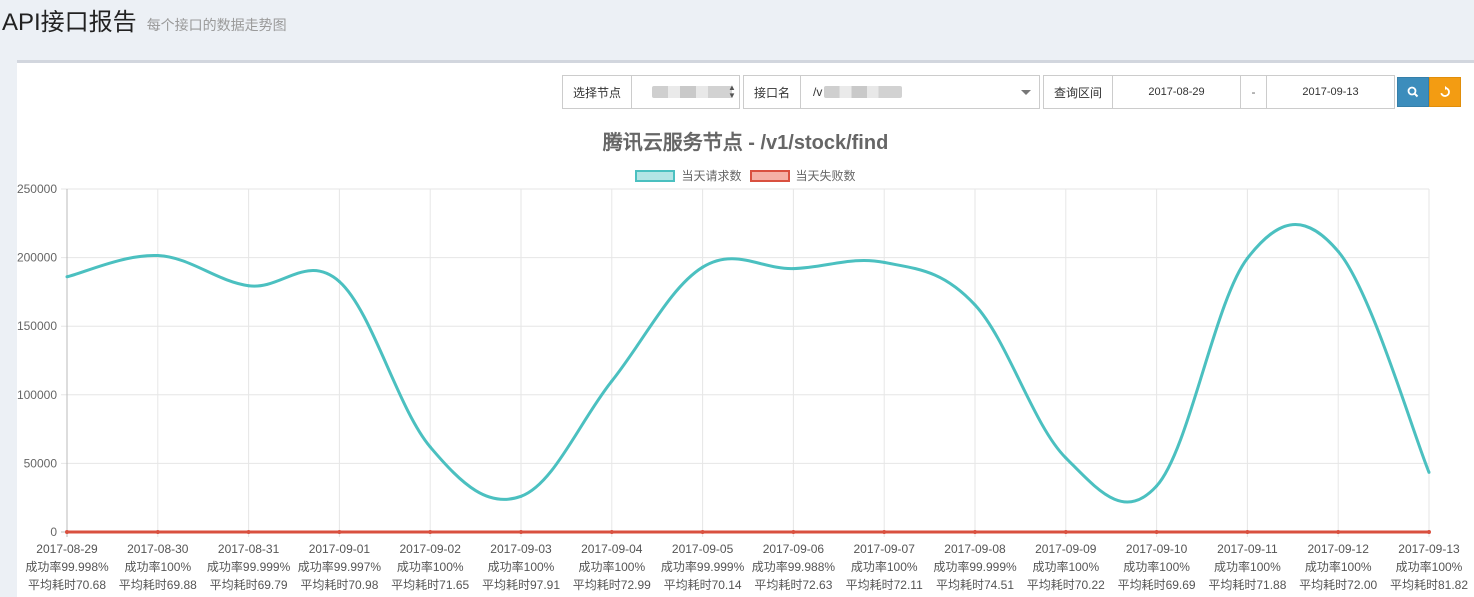 This screenshot has height=597, width=1474. Describe the element at coordinates (794, 566) in the screenshot. I see `x-success-rate-label: 成功率99.988%` at that location.